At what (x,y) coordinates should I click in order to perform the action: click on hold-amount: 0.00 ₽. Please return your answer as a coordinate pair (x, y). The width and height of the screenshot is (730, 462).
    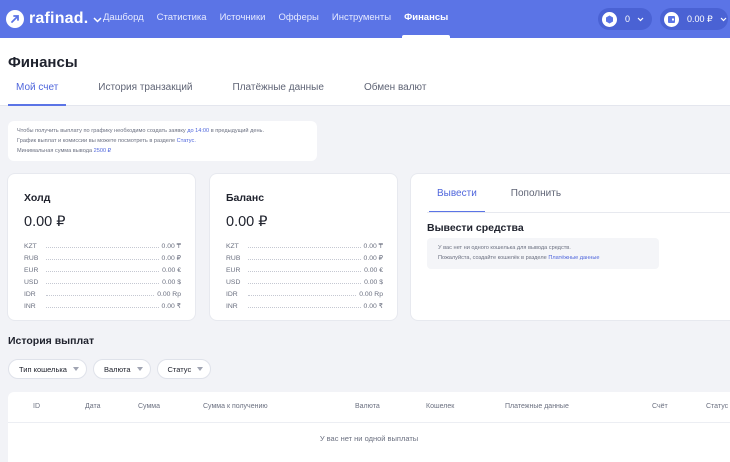
    Looking at the image, I should click on (45, 222).